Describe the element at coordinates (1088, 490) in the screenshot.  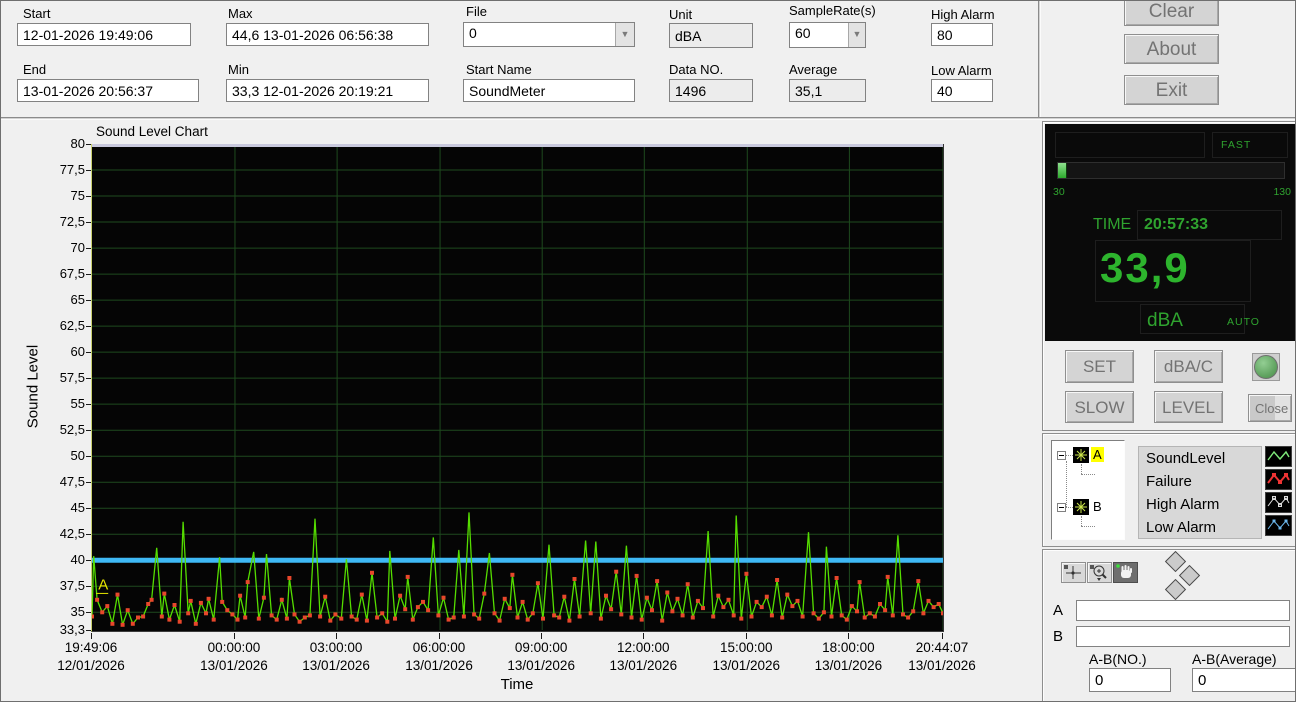
I see `cursor-tree: A B` at that location.